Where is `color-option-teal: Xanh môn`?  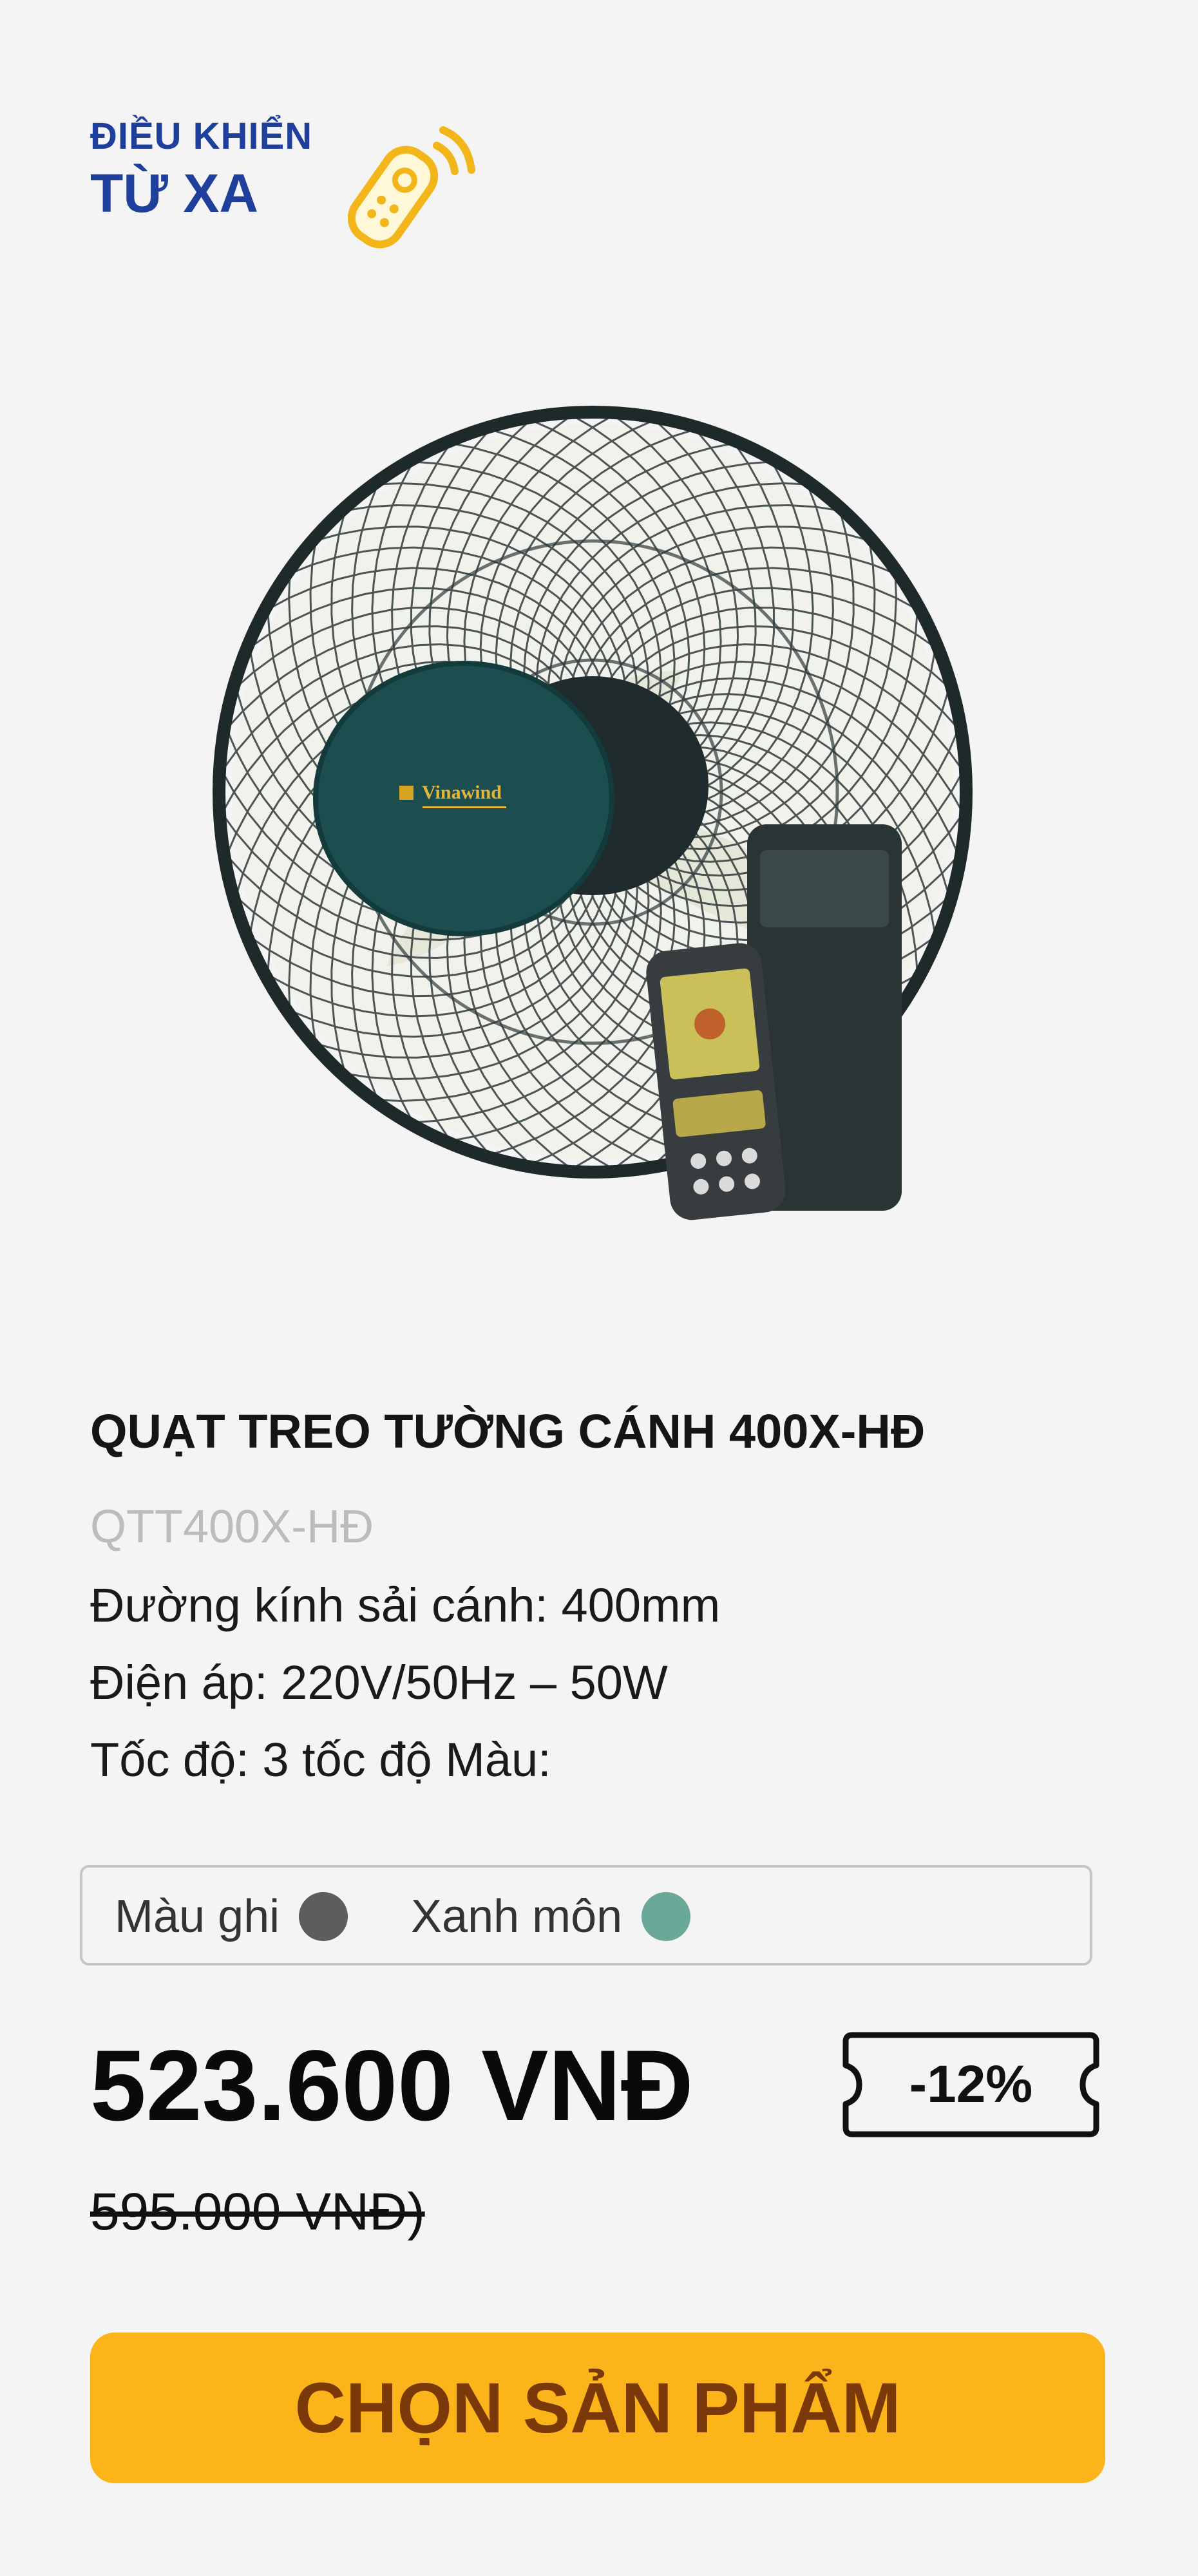
color-option-teal: Xanh môn is located at coordinates (551, 1917).